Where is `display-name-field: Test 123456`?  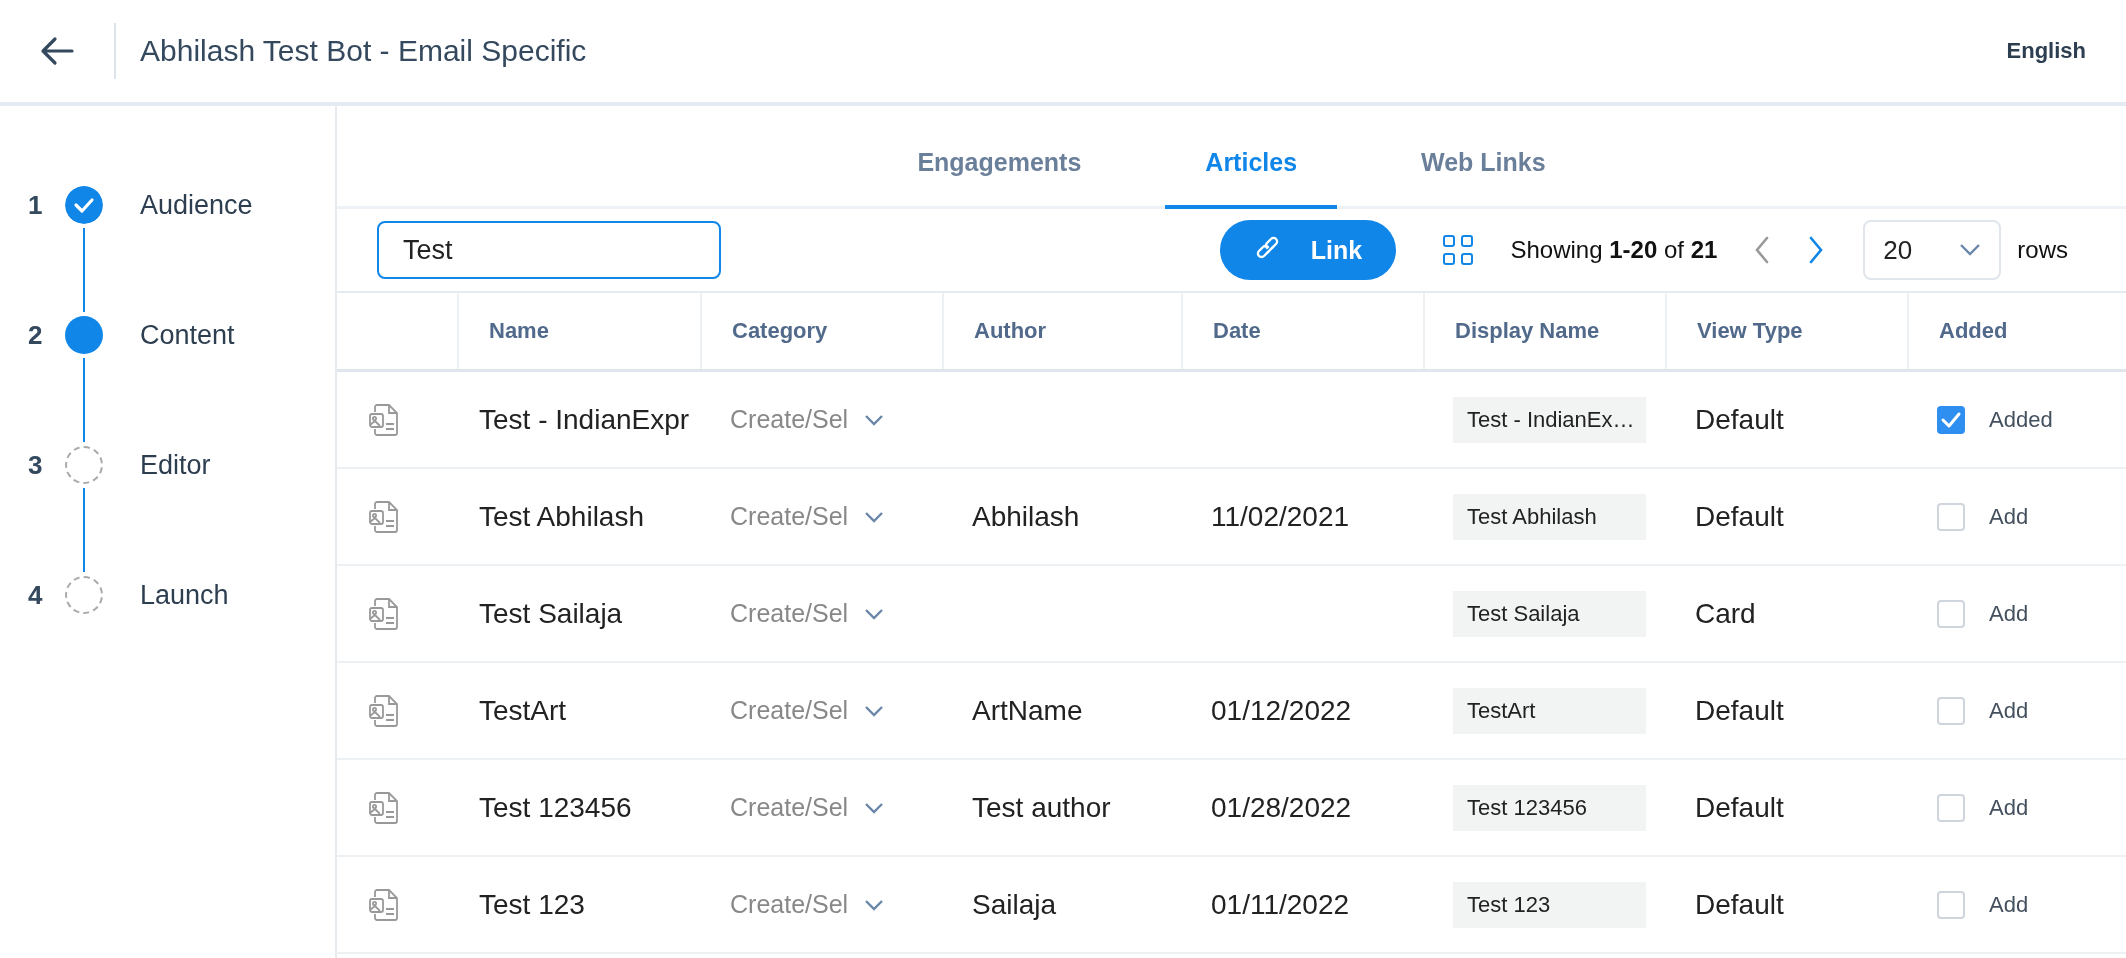
display-name-field: Test 123456 is located at coordinates (1549, 807).